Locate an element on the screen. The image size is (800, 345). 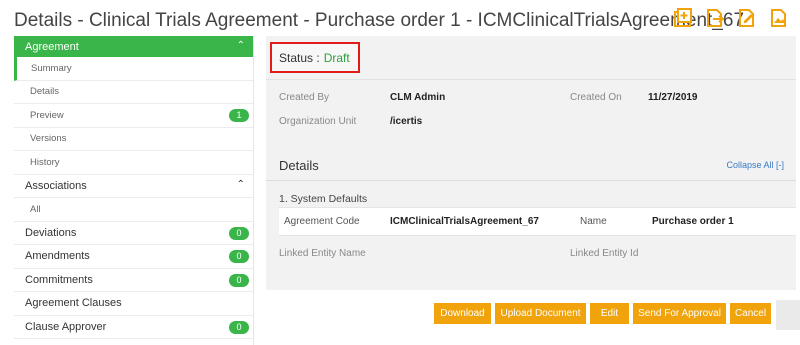
sidebar-item-label: Agreement Clauses is located at coordinates (73, 303).